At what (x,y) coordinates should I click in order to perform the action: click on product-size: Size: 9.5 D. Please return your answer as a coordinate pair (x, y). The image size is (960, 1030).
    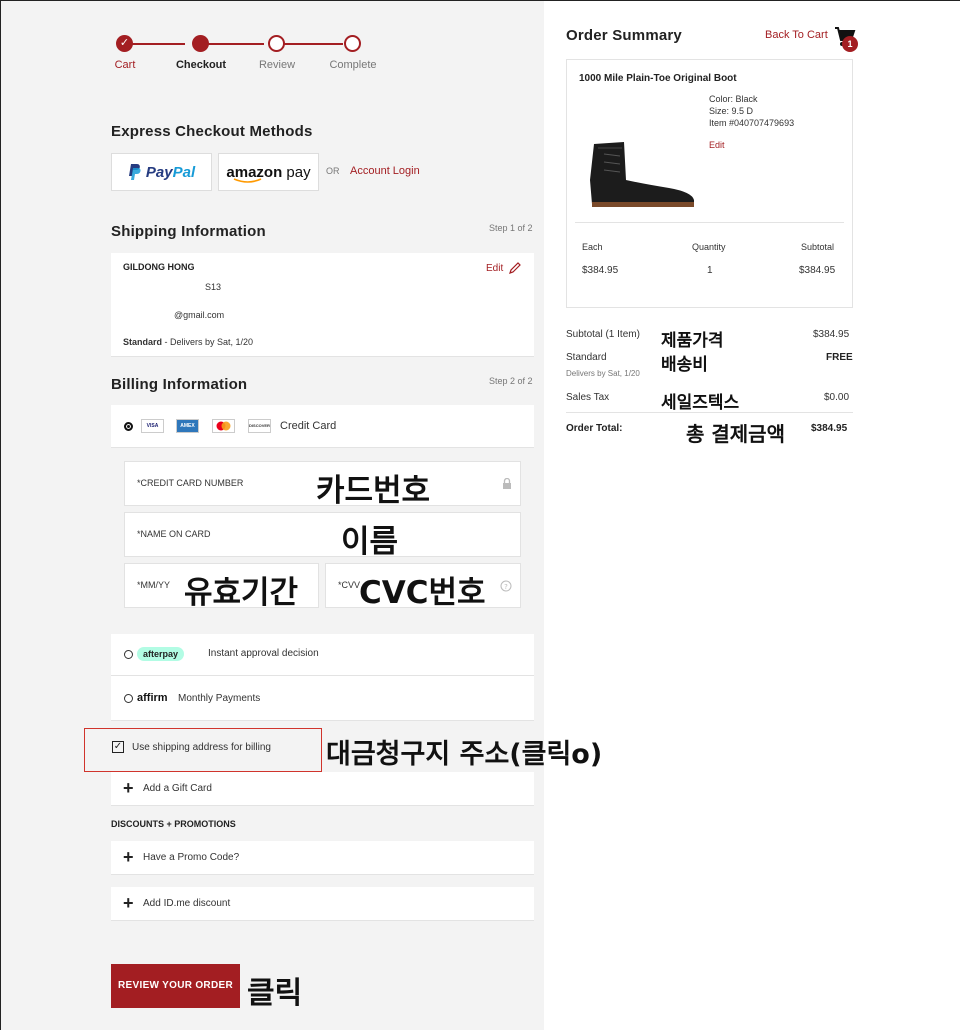
    Looking at the image, I should click on (731, 111).